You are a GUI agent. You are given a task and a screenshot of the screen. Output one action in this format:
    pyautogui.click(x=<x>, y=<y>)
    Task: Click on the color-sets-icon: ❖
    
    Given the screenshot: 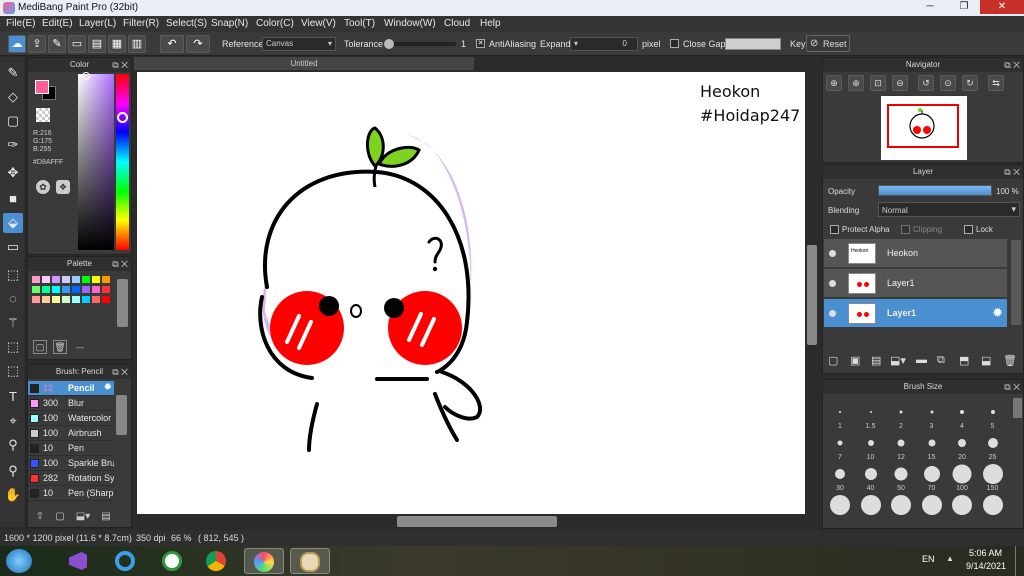 What is the action you would take?
    pyautogui.click(x=63, y=187)
    